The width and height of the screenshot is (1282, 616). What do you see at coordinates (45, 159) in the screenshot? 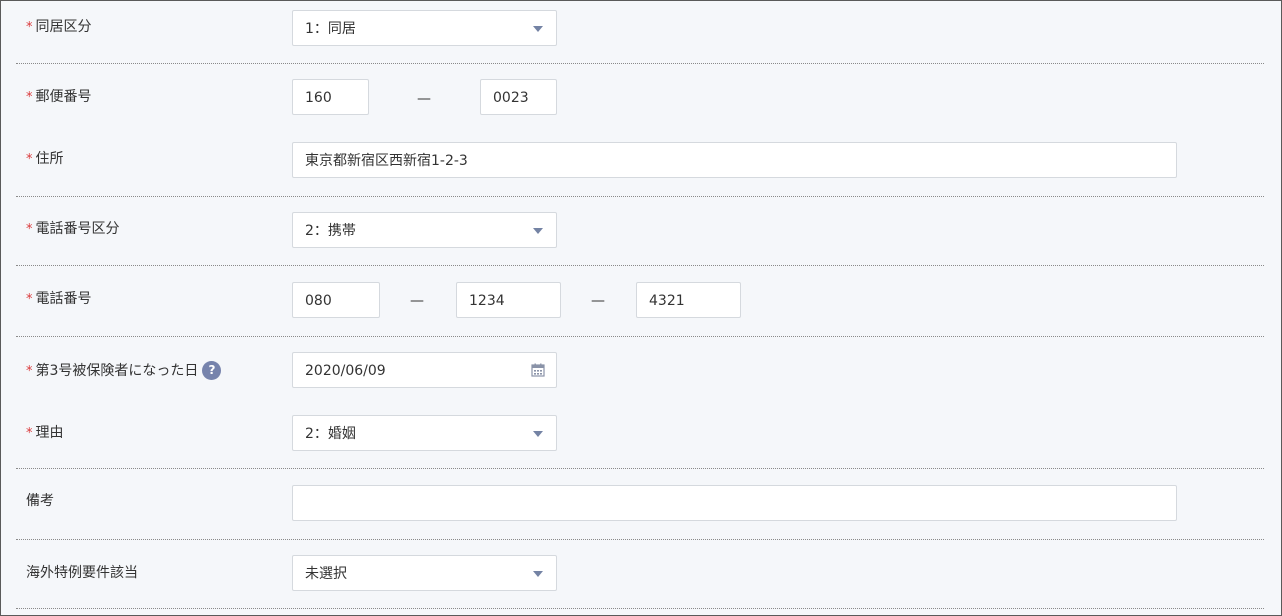
I see `address-label: * 住所` at bounding box center [45, 159].